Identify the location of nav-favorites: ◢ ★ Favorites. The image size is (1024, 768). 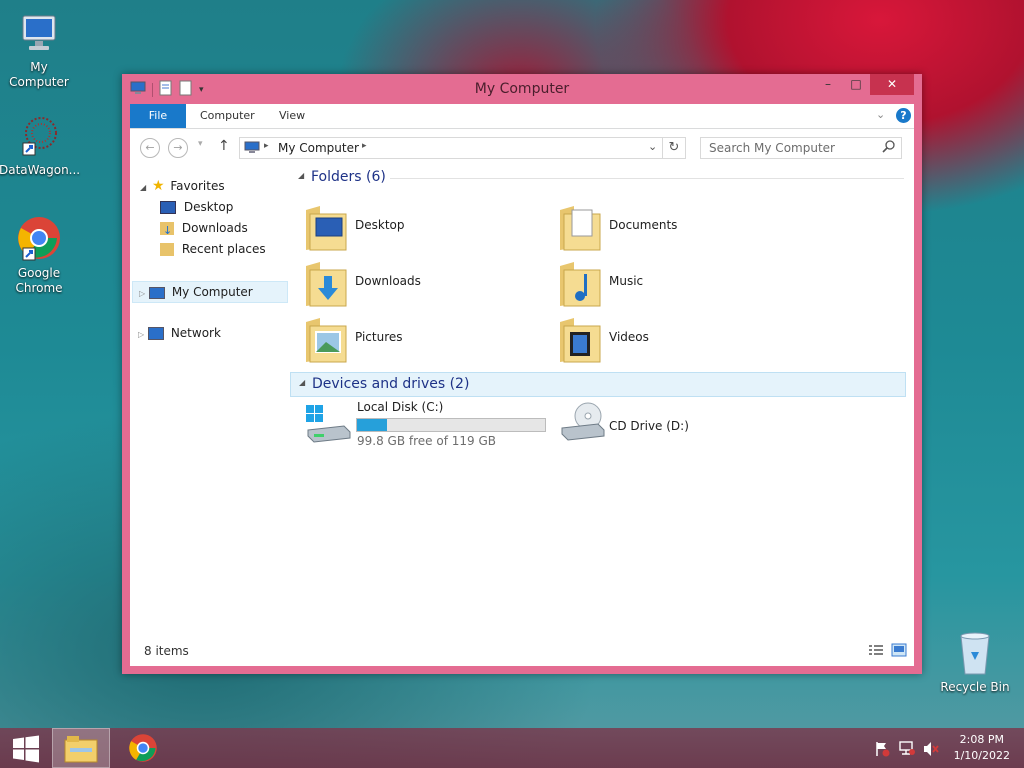
(182, 186).